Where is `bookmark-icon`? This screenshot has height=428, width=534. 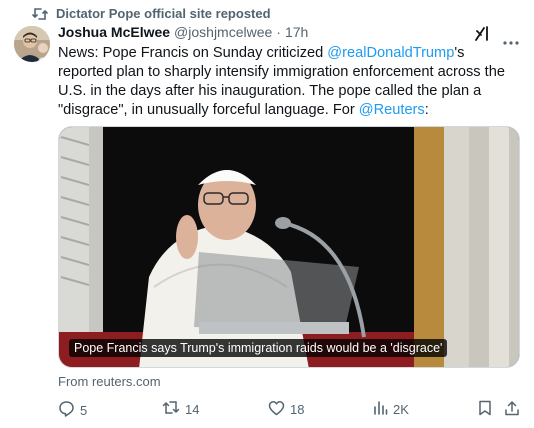 bookmark-icon is located at coordinates (485, 409).